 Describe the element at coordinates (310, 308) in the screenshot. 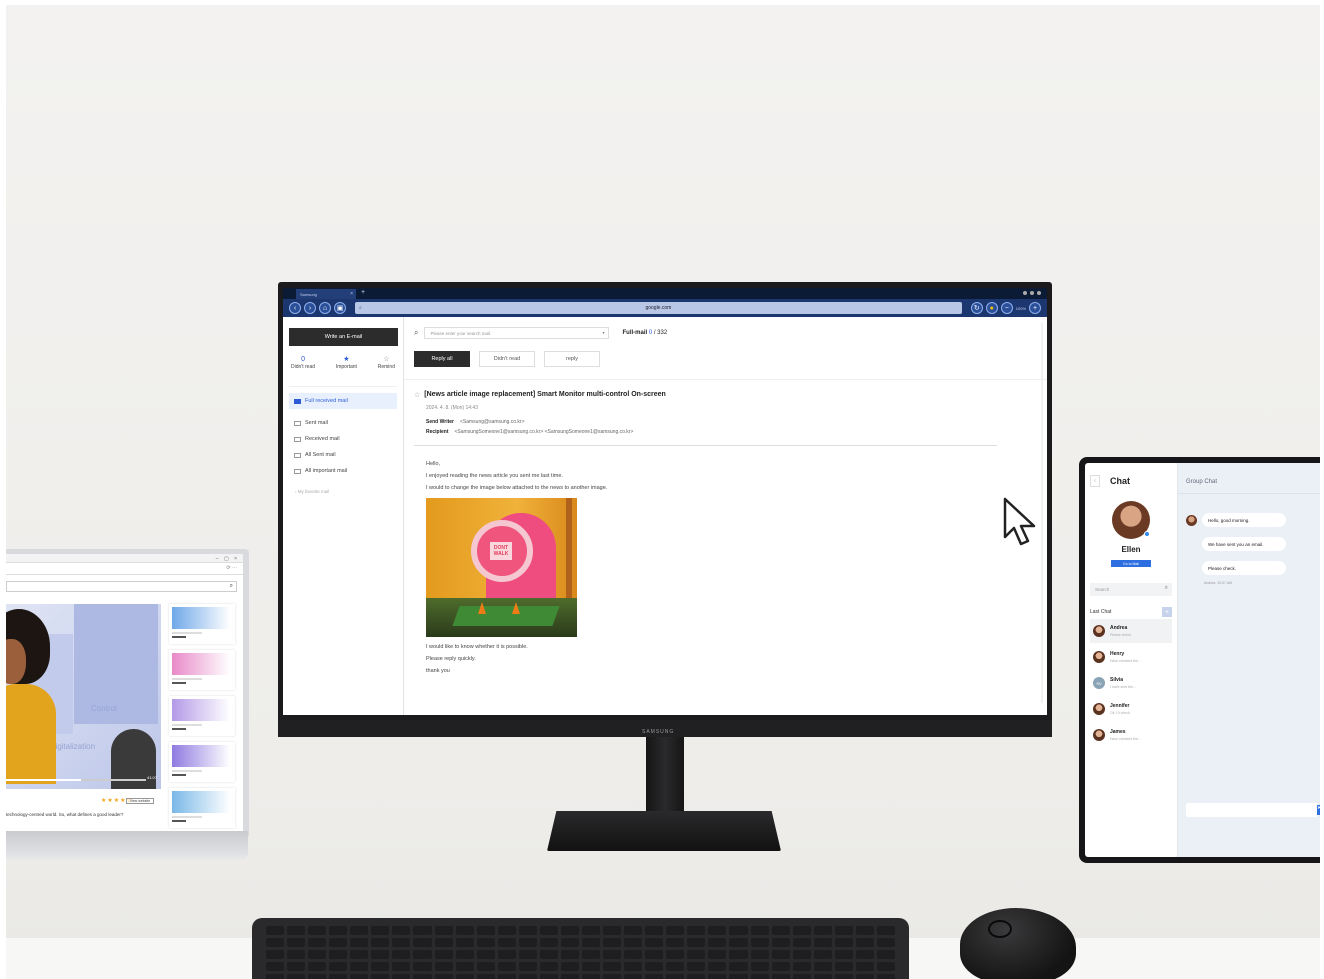

I see `forward-icon: ›` at that location.